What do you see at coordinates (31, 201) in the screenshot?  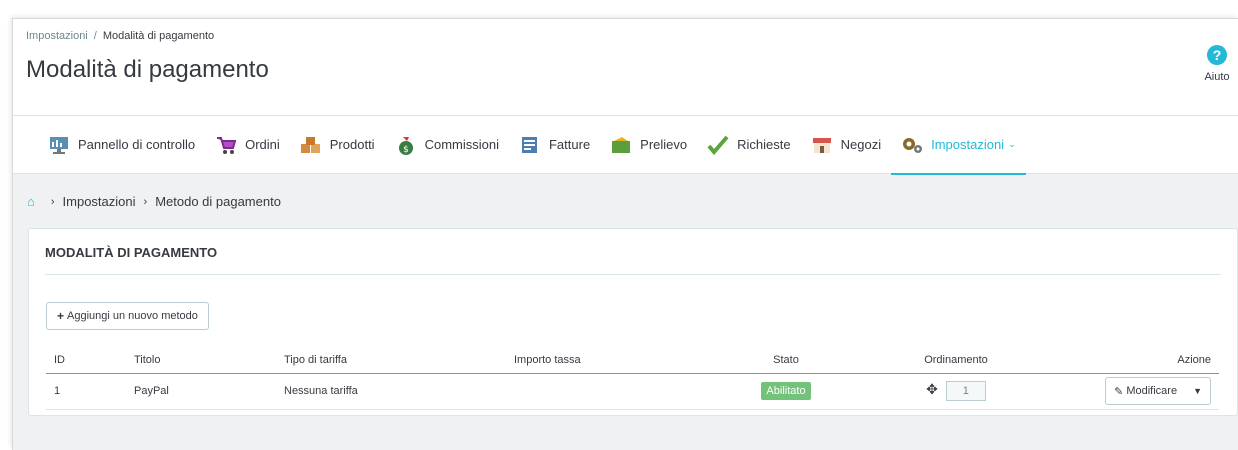 I see `home-icon: ⌂` at bounding box center [31, 201].